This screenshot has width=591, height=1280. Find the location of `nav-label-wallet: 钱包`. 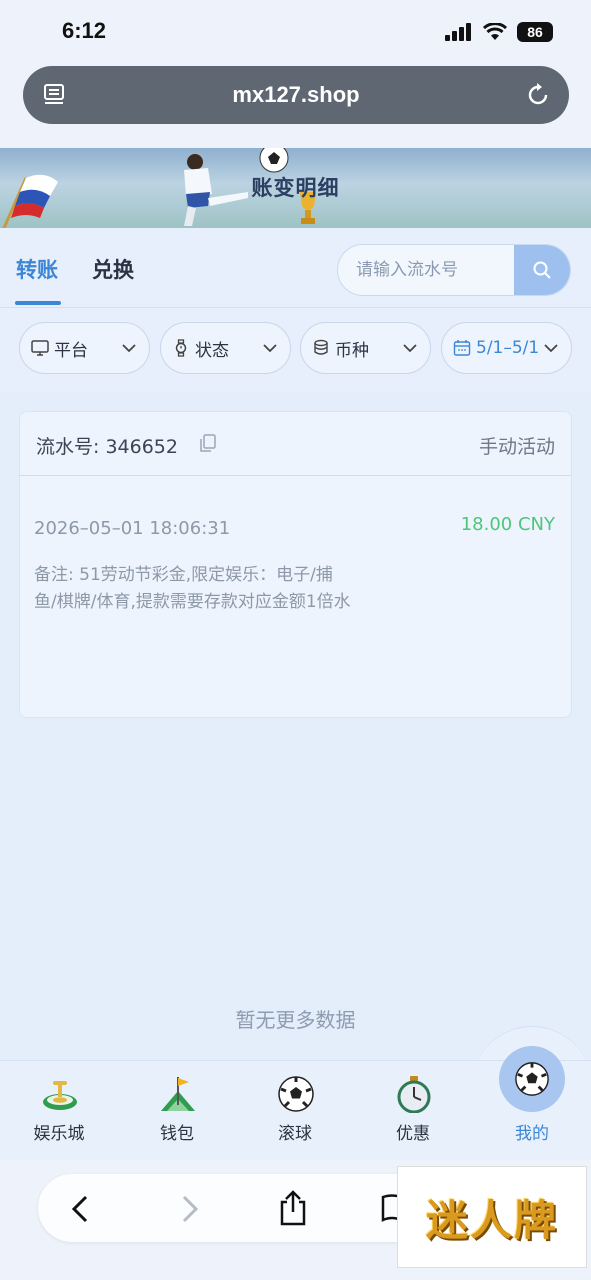

nav-label-wallet: 钱包 is located at coordinates (177, 1134).